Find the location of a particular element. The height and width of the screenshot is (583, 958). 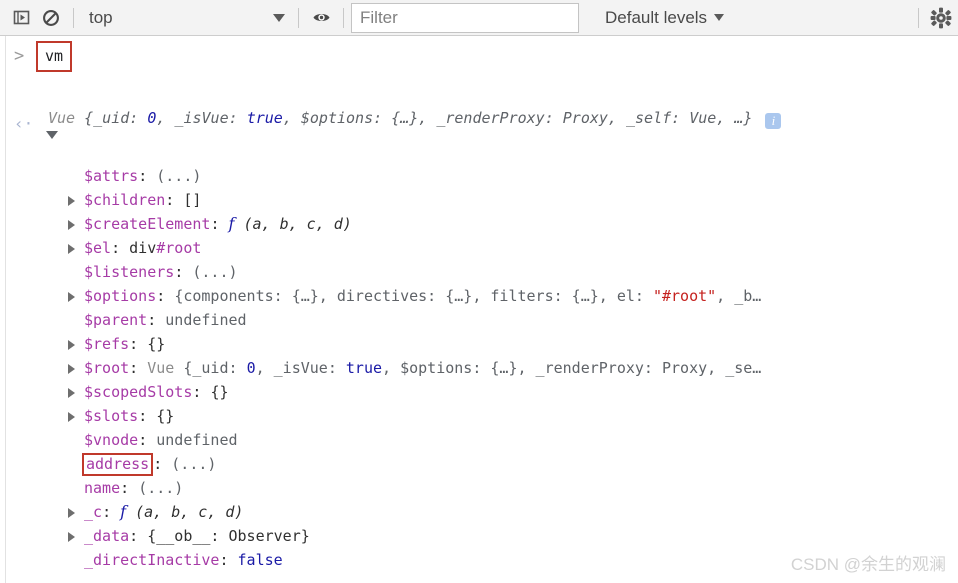

property-row-data: _data: {__ob__: Observer} is located at coordinates (479, 536).